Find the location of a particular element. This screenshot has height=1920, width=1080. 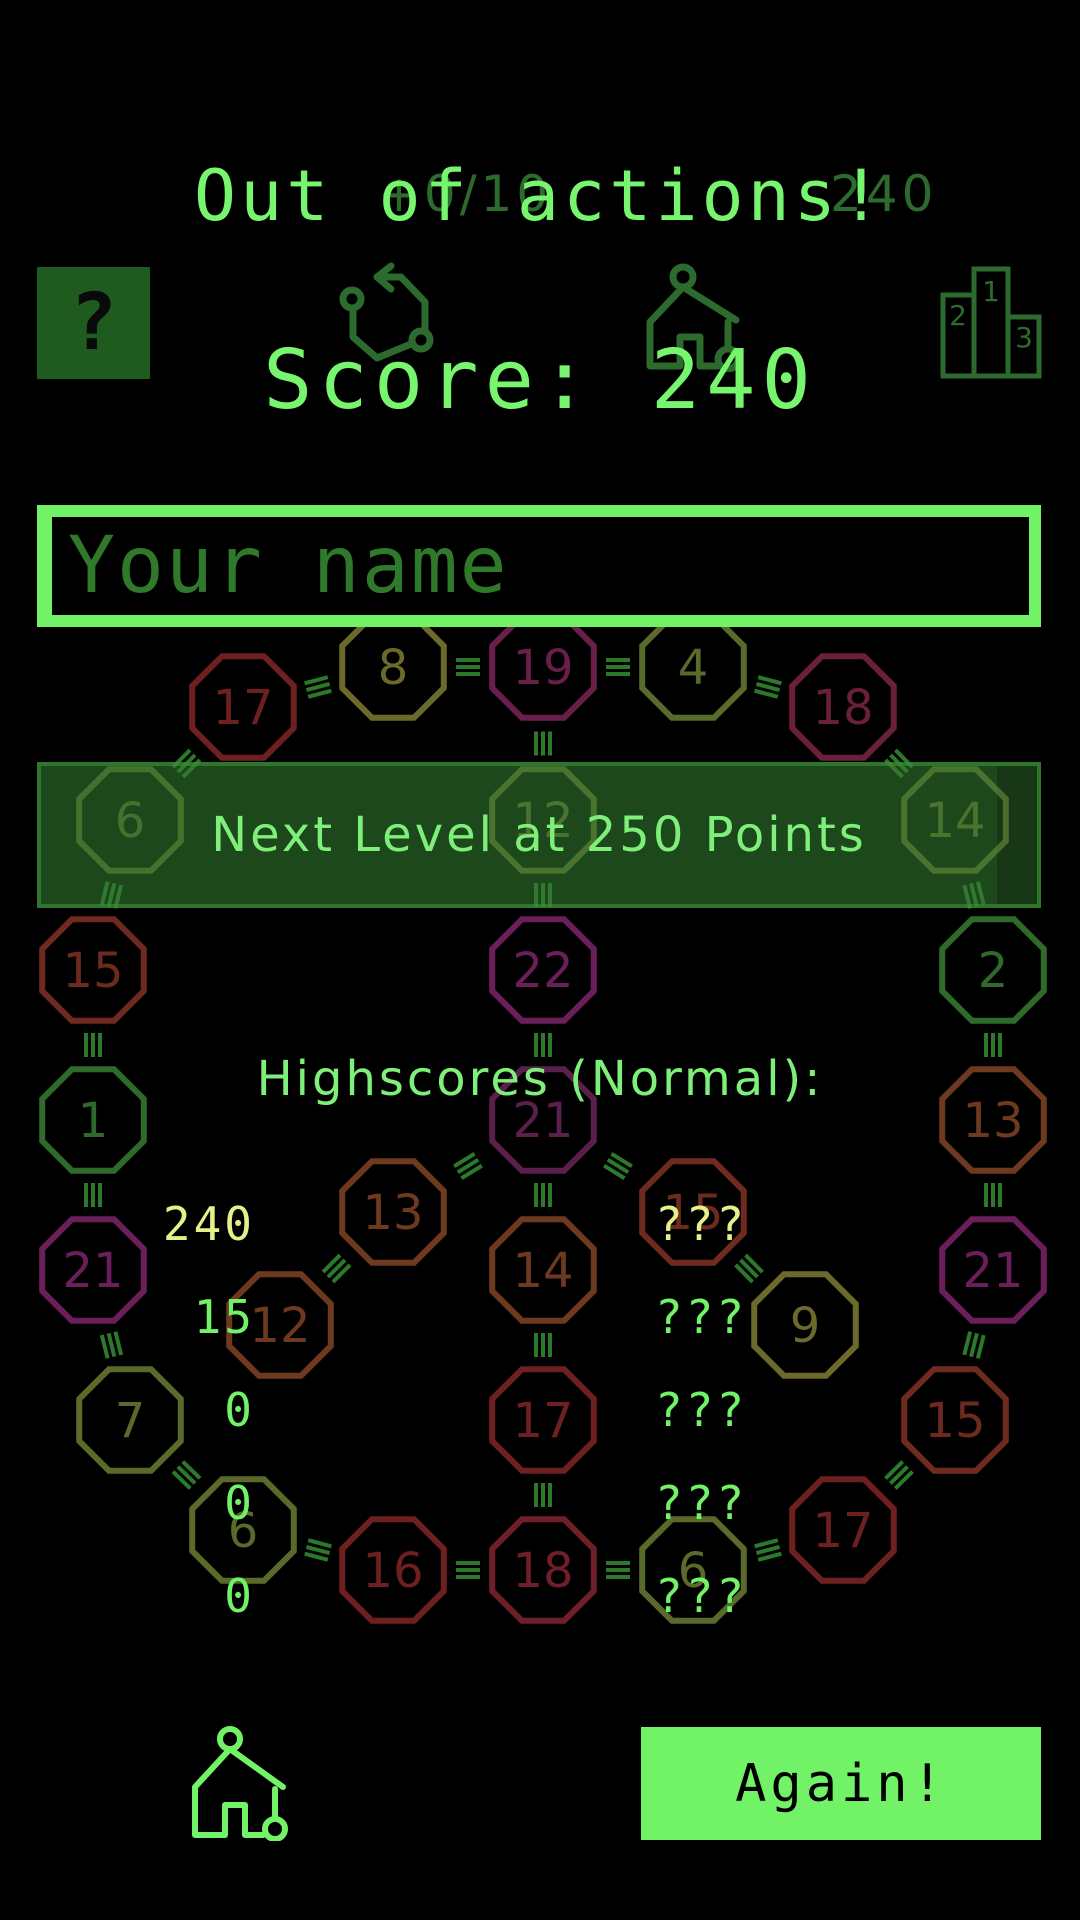

board-node: 21 is located at coordinates (993, 1270).